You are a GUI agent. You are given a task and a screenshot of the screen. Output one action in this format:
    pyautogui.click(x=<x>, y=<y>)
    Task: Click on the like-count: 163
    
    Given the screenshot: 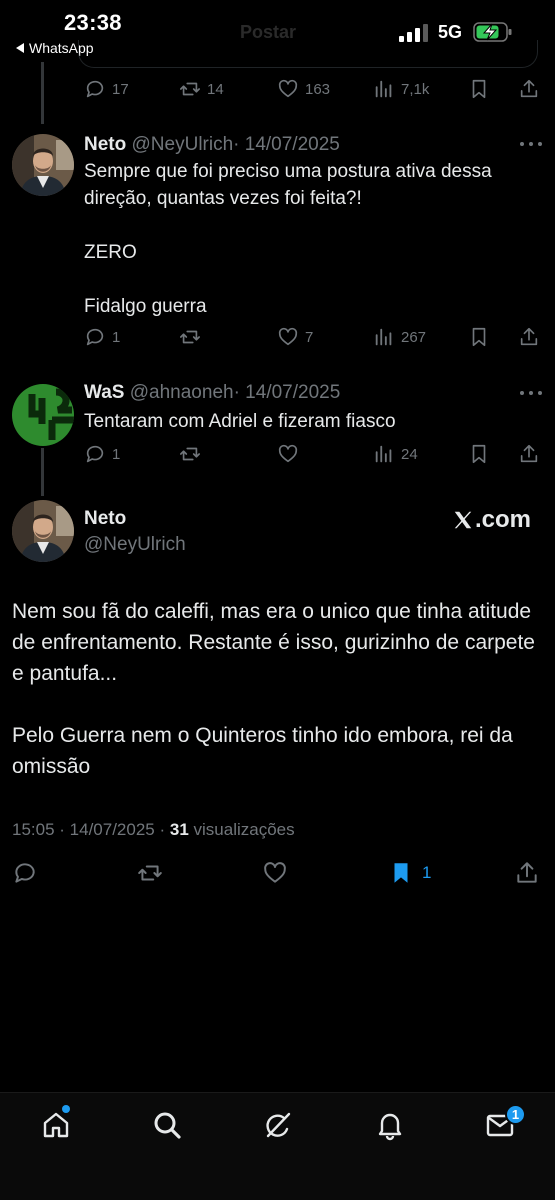 What is the action you would take?
    pyautogui.click(x=318, y=89)
    